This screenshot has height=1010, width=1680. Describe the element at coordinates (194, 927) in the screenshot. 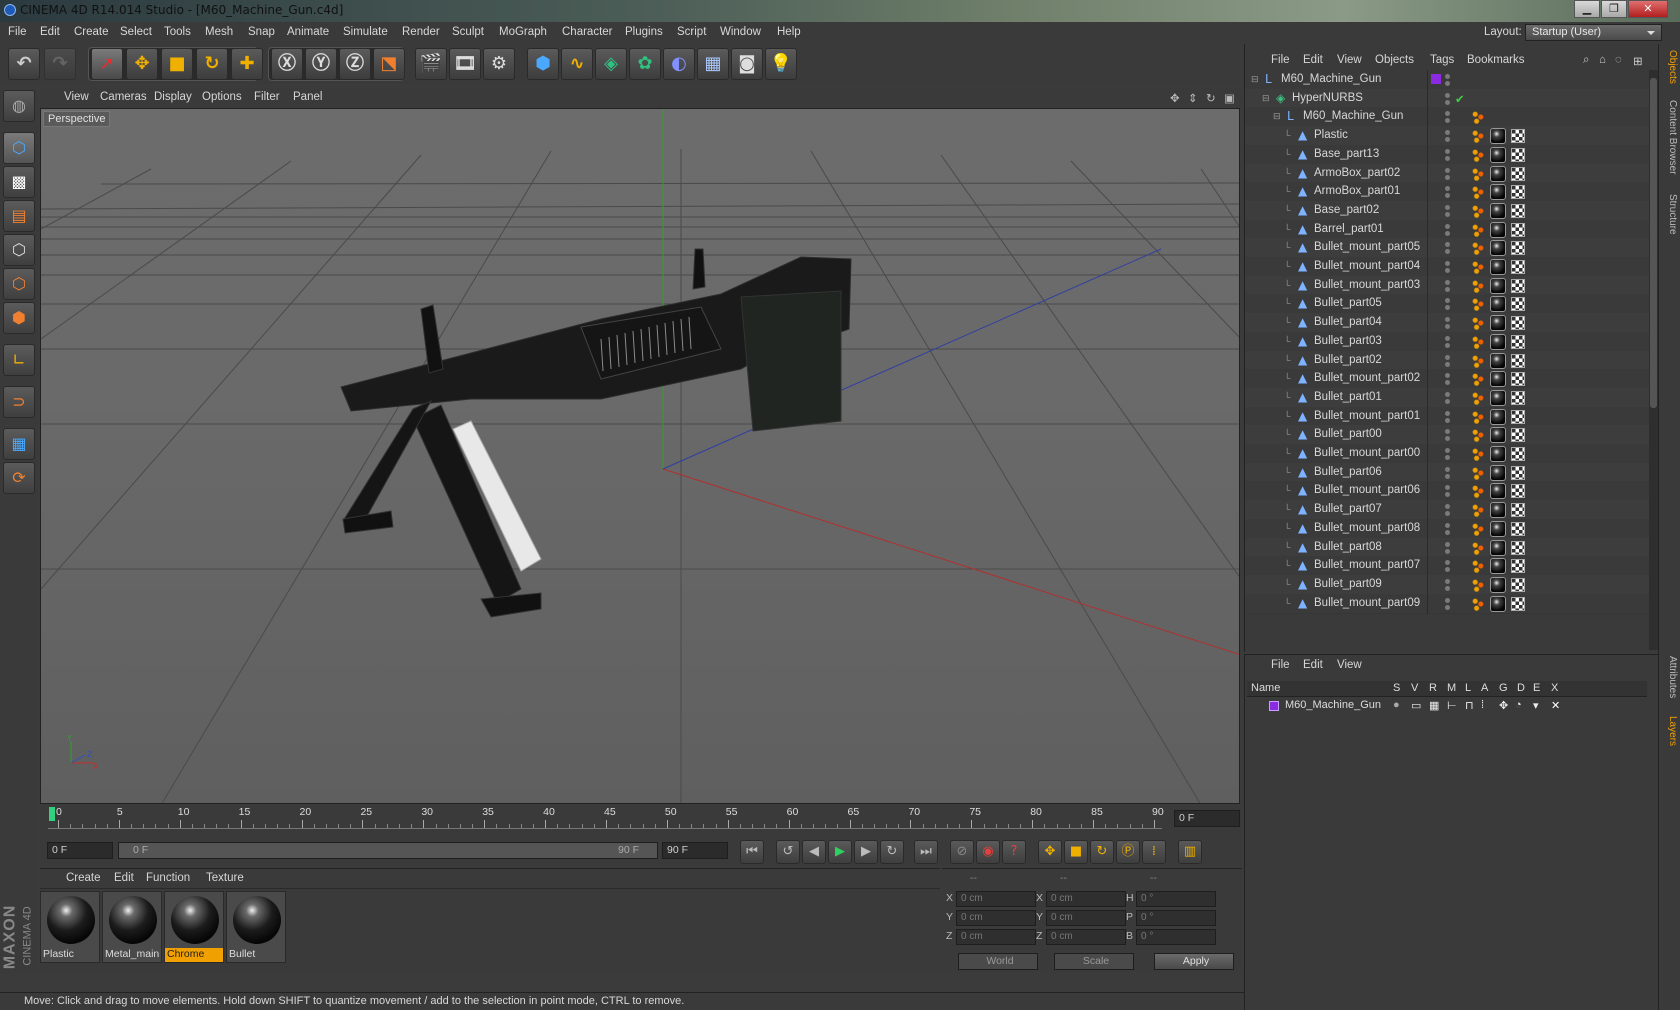

I see `material-chrome: Chrome` at that location.